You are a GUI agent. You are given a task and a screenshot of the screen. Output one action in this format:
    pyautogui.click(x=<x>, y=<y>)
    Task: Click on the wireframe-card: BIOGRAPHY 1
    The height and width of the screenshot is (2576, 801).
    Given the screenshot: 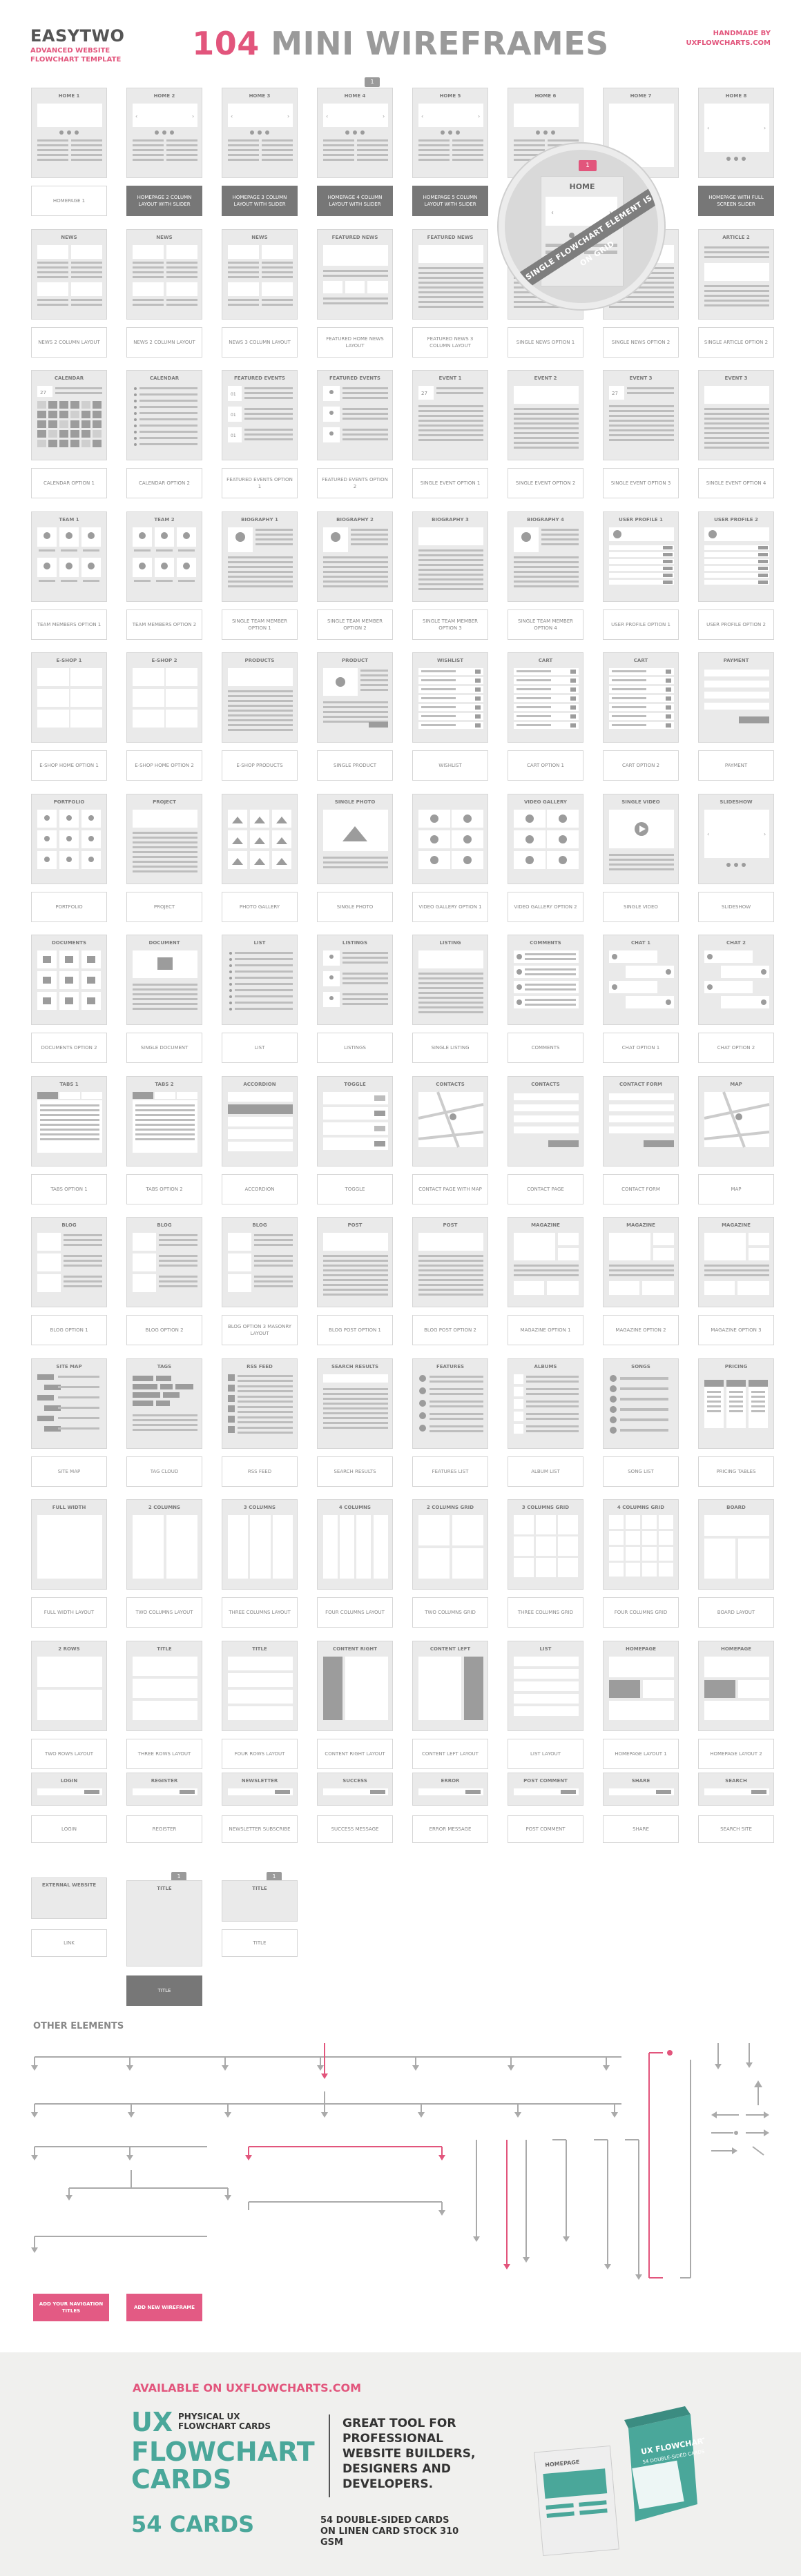 What is the action you would take?
    pyautogui.click(x=260, y=556)
    